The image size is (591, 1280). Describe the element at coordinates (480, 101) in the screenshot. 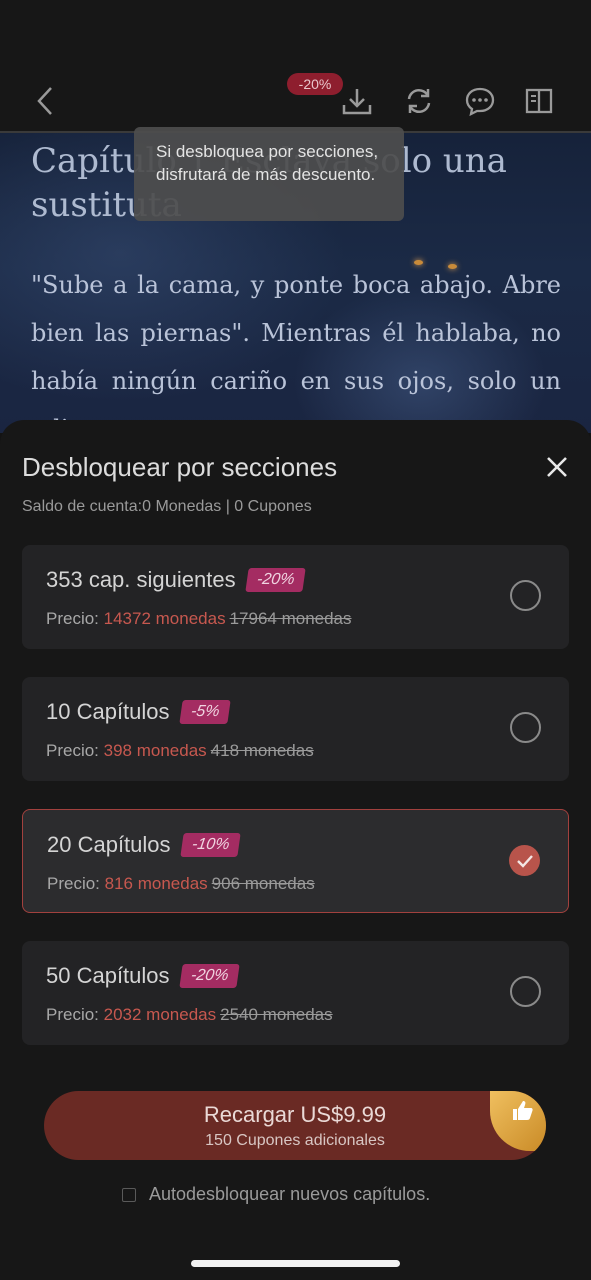

I see `comment-icon` at that location.